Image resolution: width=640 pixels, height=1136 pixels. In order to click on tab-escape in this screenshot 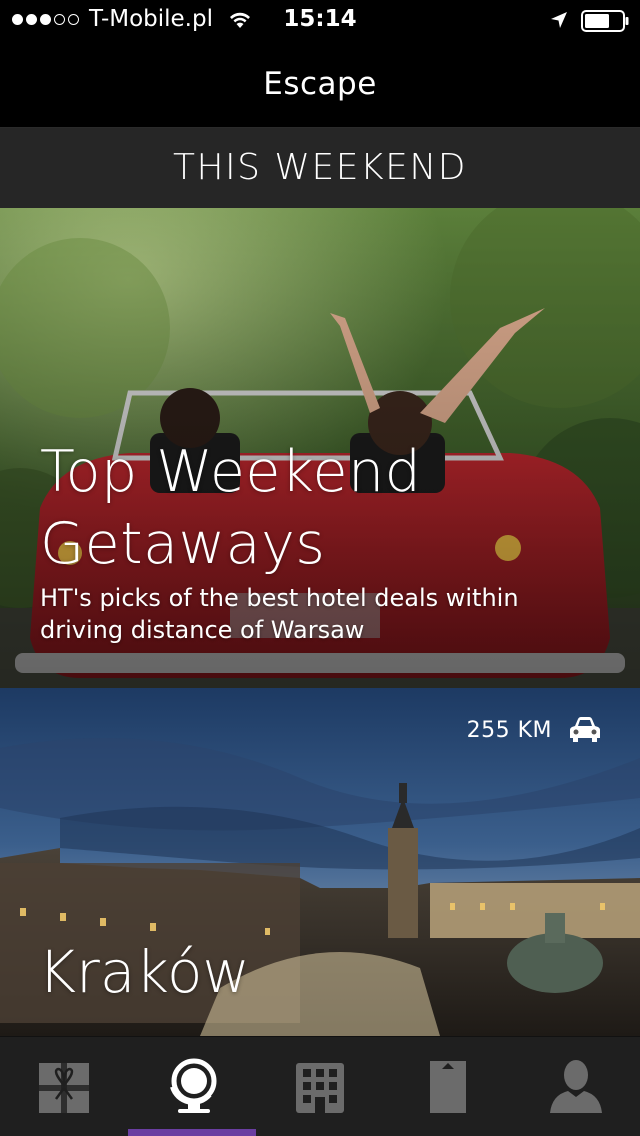, I will do `click(192, 1086)`.